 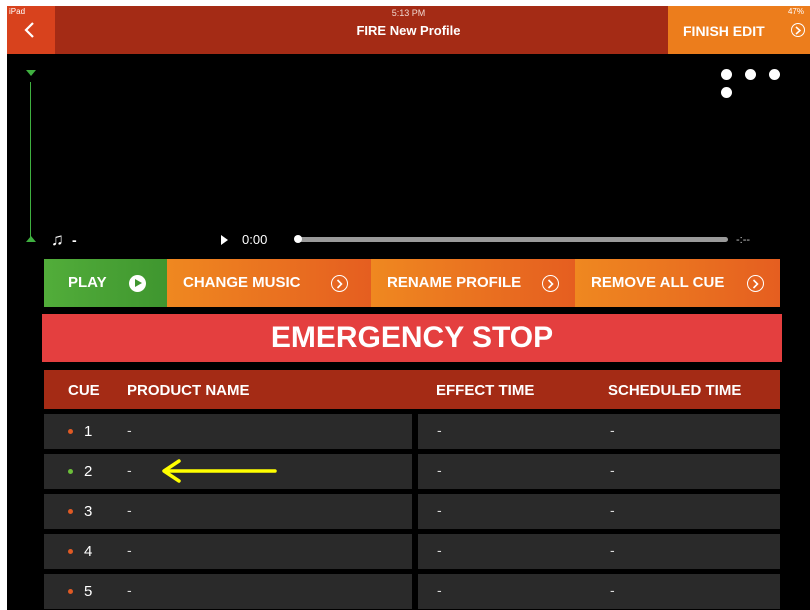 What do you see at coordinates (30, 160) in the screenshot?
I see `timeline-track` at bounding box center [30, 160].